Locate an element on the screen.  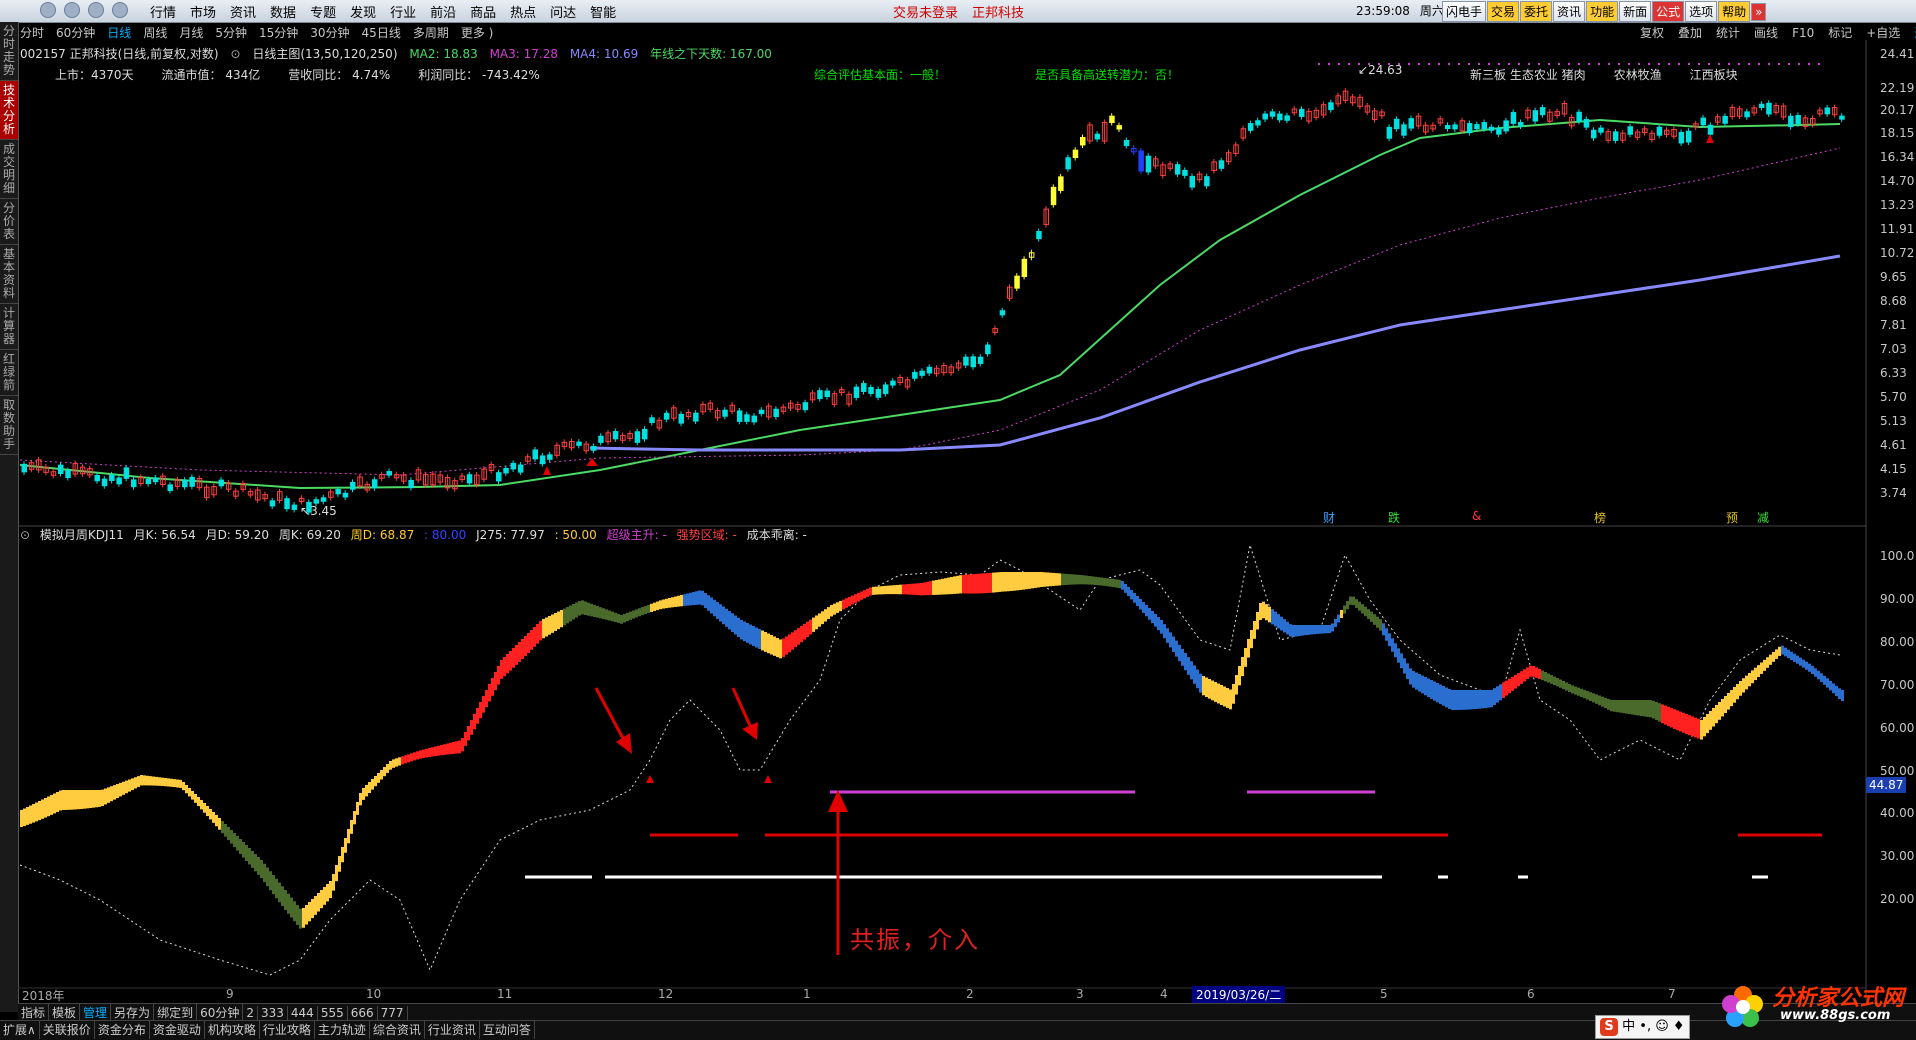
period-tab: 多周期 is located at coordinates (431, 33).